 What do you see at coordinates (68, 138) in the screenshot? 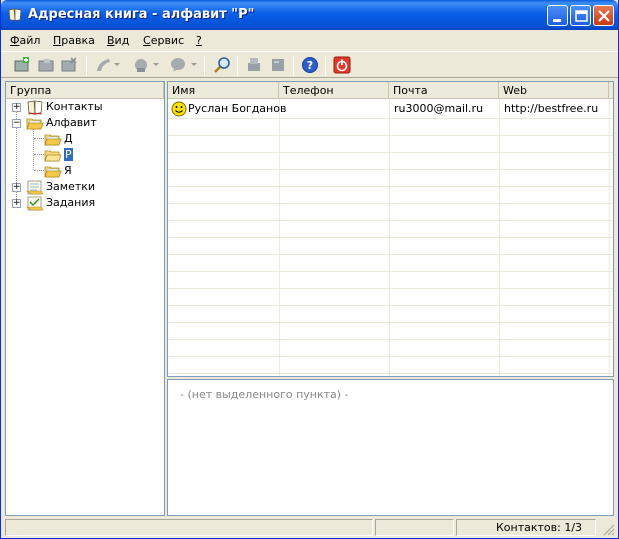
I see `tree-item-label: Д` at bounding box center [68, 138].